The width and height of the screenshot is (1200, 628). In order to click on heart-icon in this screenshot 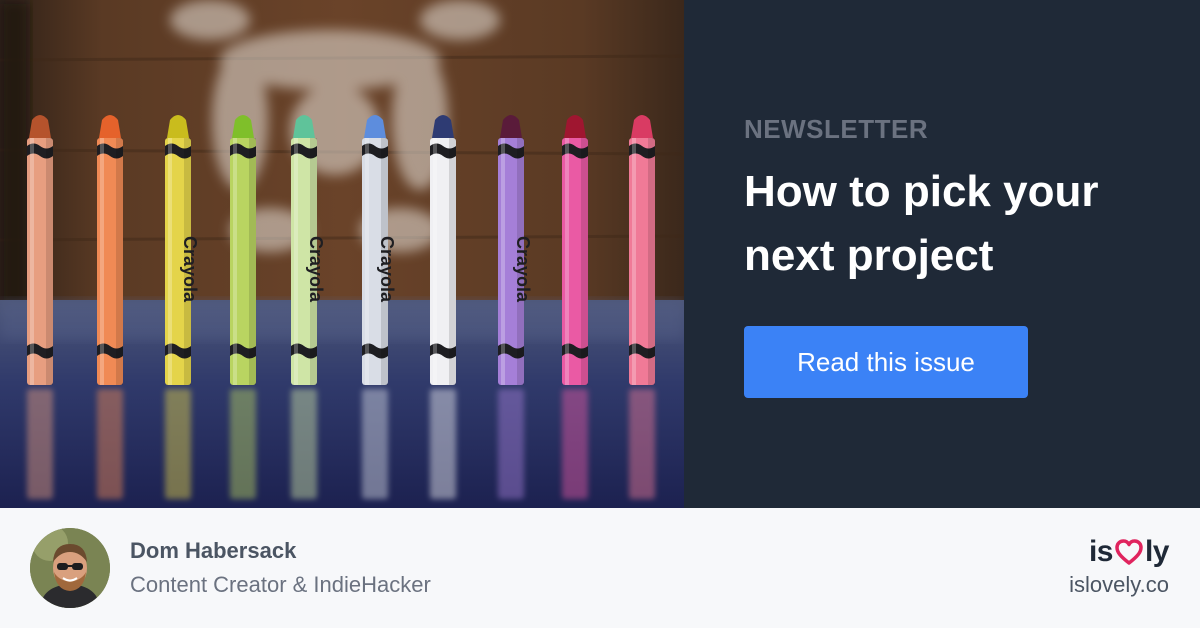, I will do `click(1129, 552)`.